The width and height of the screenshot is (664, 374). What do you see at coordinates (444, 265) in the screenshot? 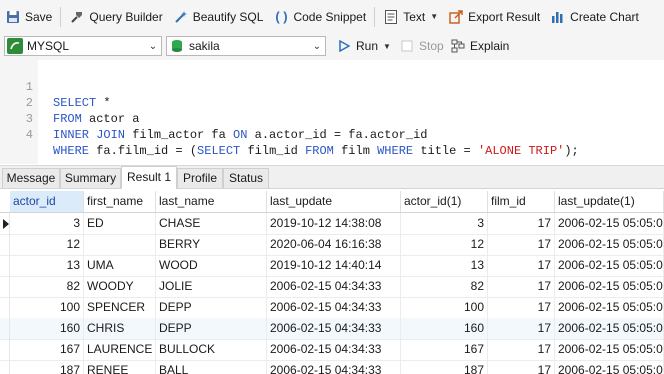
I see `cell-actor-id-1: 13` at bounding box center [444, 265].